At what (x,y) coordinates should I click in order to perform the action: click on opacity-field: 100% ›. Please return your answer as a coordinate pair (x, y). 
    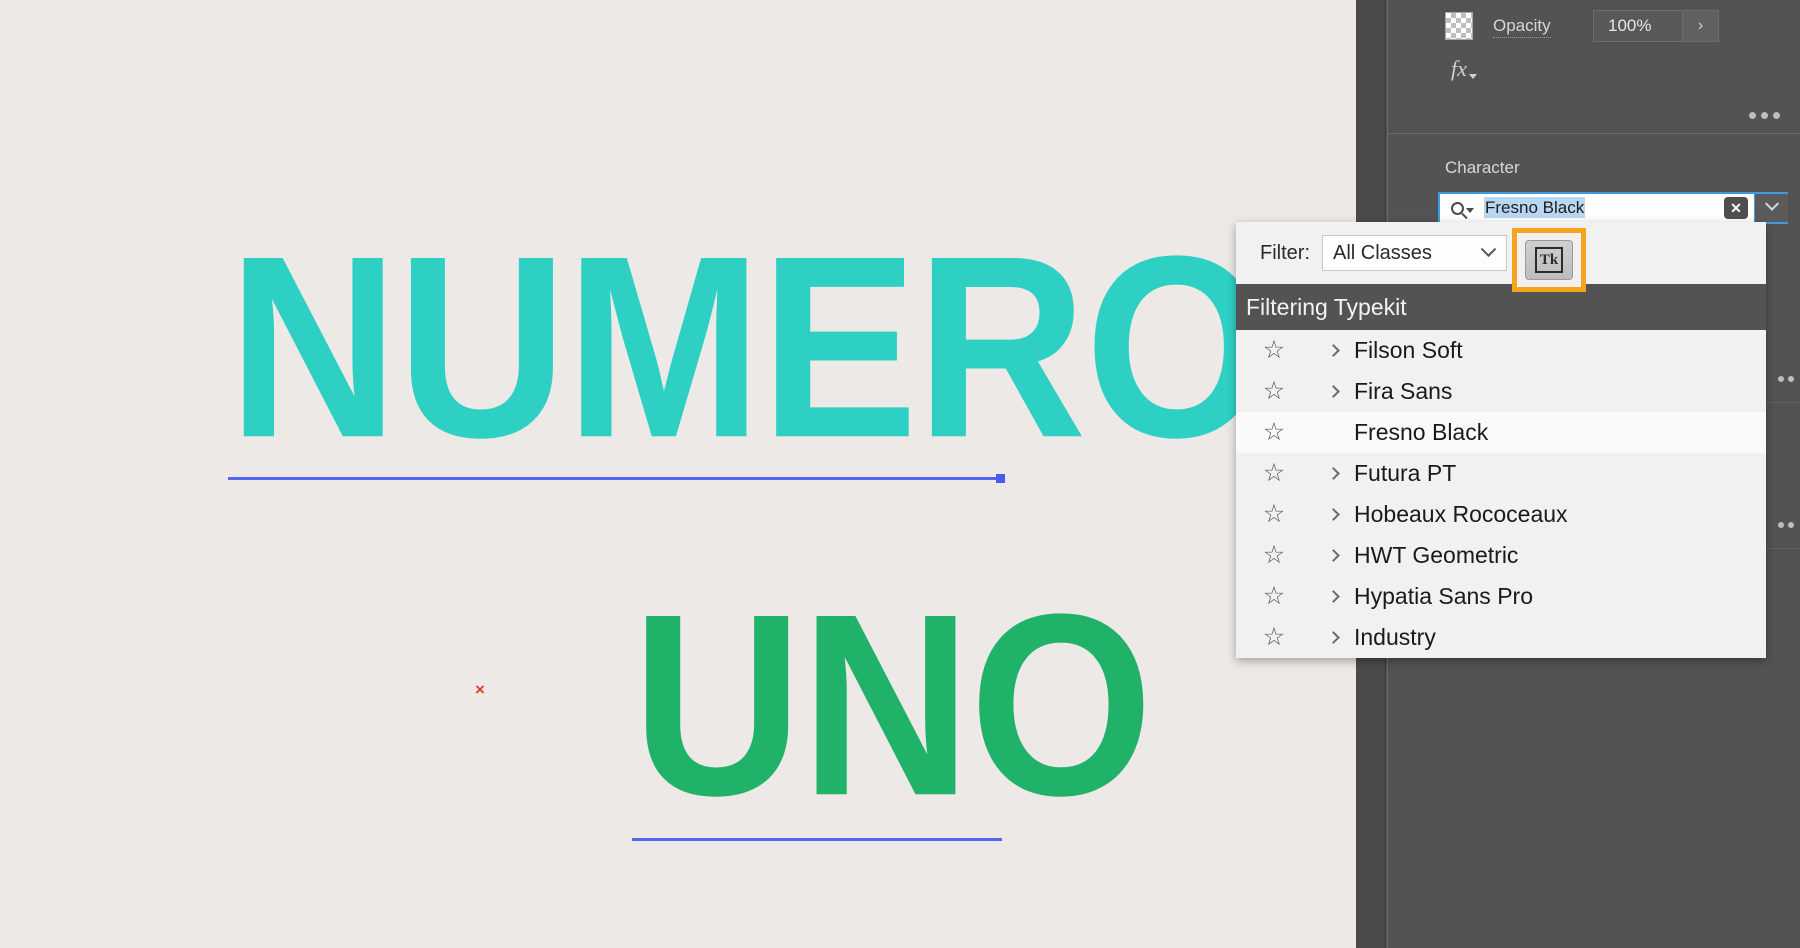
    Looking at the image, I should click on (1656, 26).